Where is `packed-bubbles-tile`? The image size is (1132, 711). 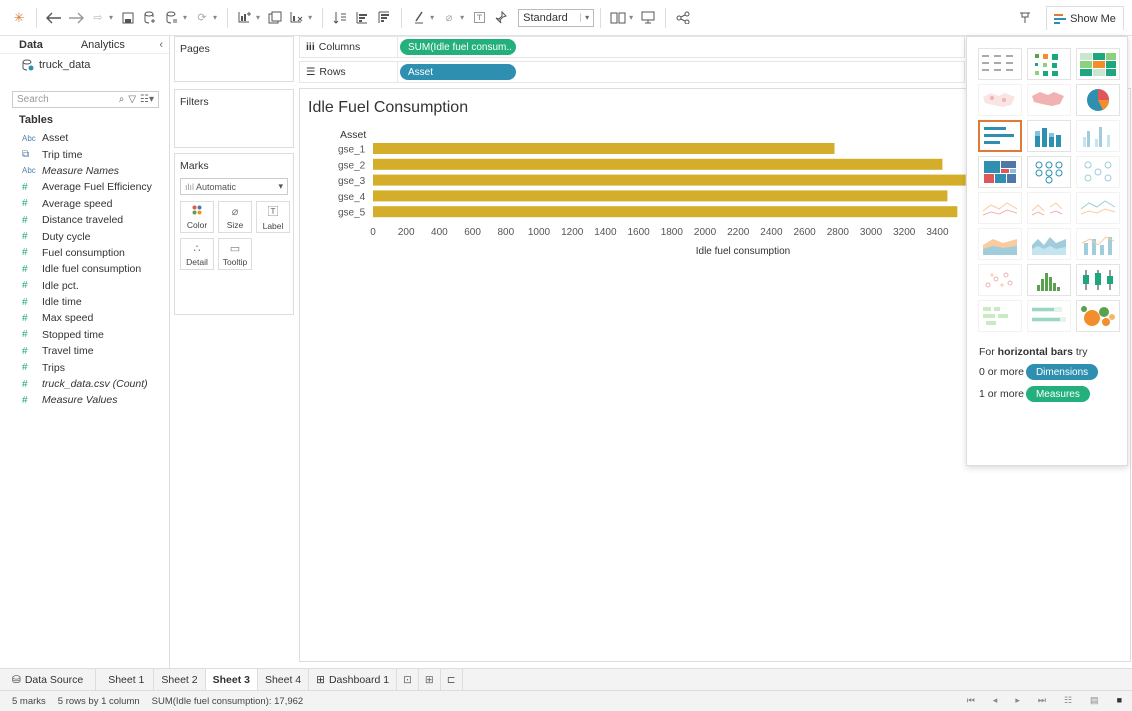 packed-bubbles-tile is located at coordinates (1098, 316).